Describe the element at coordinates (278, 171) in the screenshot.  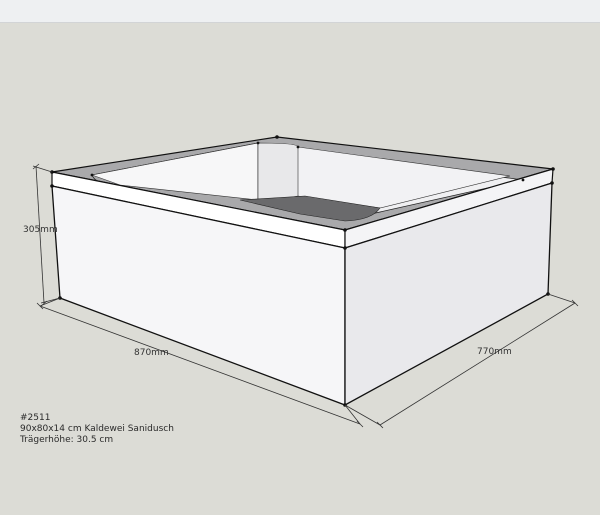
I see `tray-corner-curve` at that location.